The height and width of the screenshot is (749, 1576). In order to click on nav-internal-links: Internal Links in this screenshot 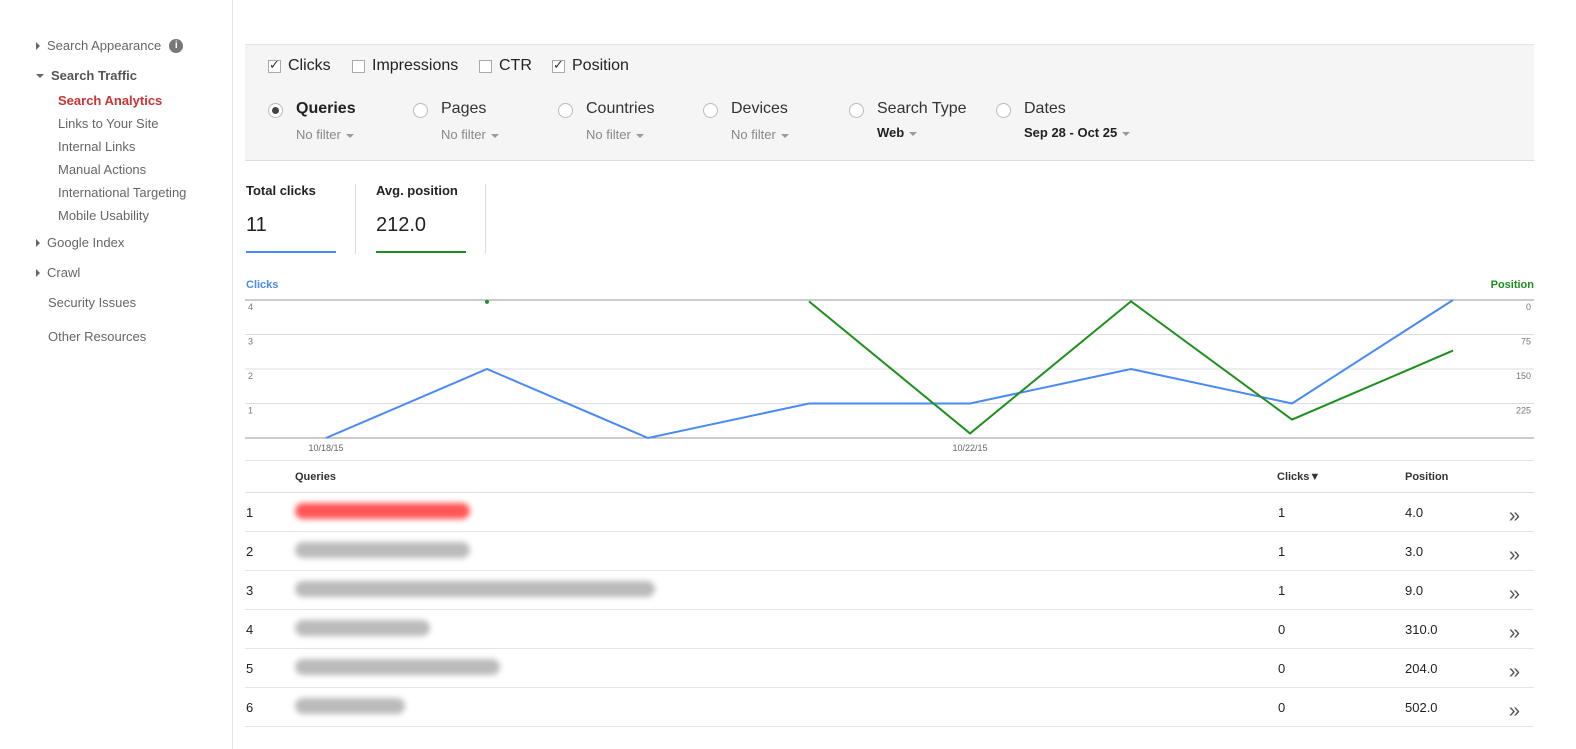, I will do `click(96, 146)`.